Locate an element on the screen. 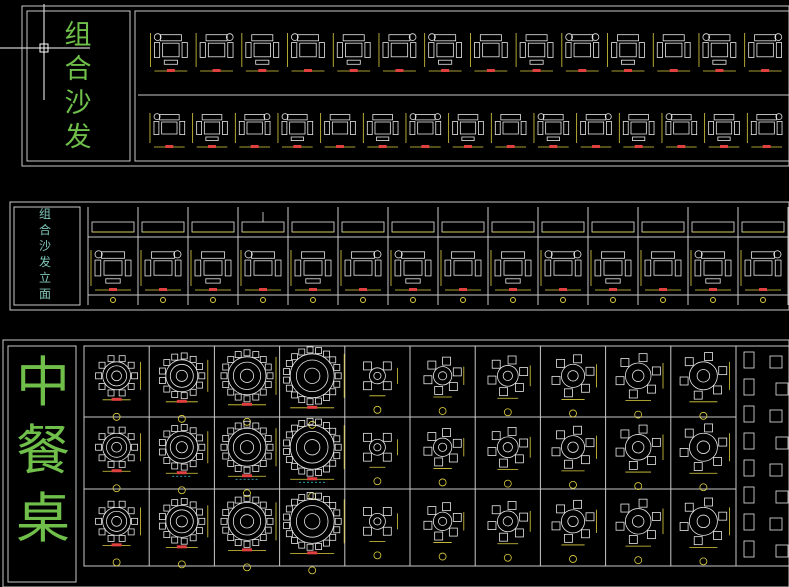 Image resolution: width=789 pixels, height=587 pixels. elevation-char: 组 is located at coordinates (44, 214).